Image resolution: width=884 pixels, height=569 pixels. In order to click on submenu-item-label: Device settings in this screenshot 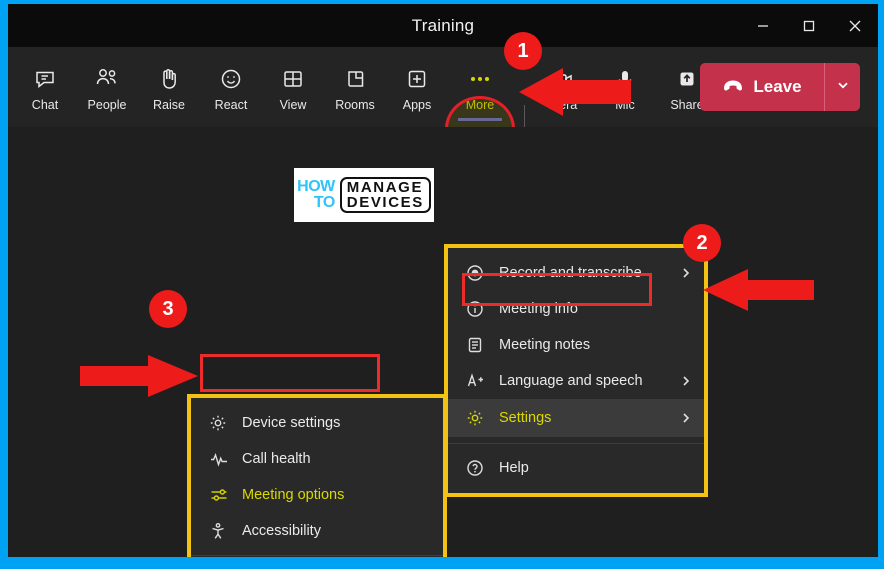, I will do `click(291, 423)`.